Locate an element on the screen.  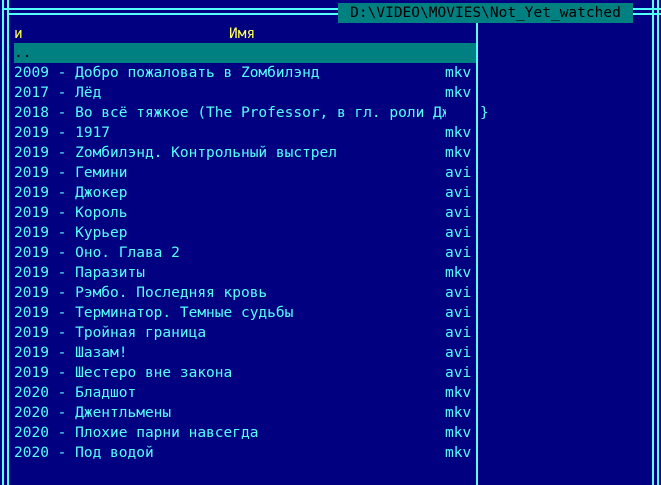
file-row: 2020 - Под водой mkv is located at coordinates (245, 453).